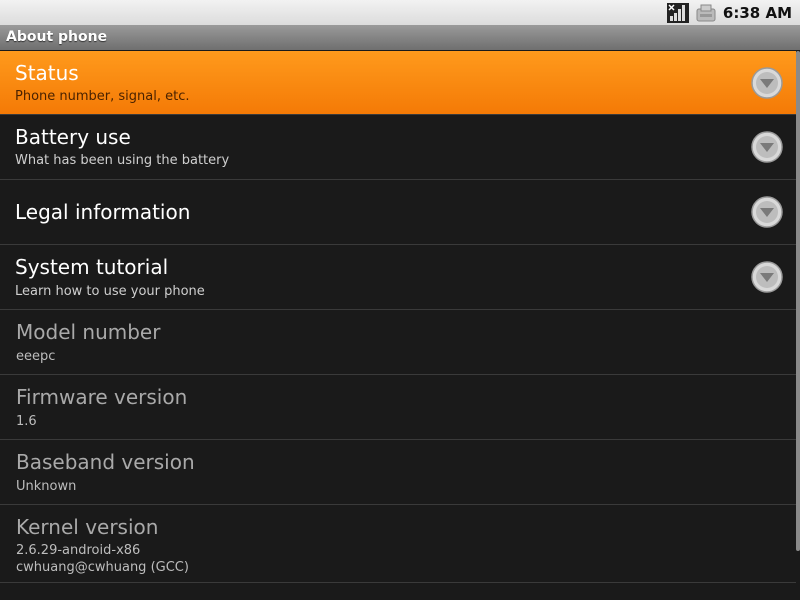 The image size is (800, 600). I want to click on ethernet-icon, so click(706, 13).